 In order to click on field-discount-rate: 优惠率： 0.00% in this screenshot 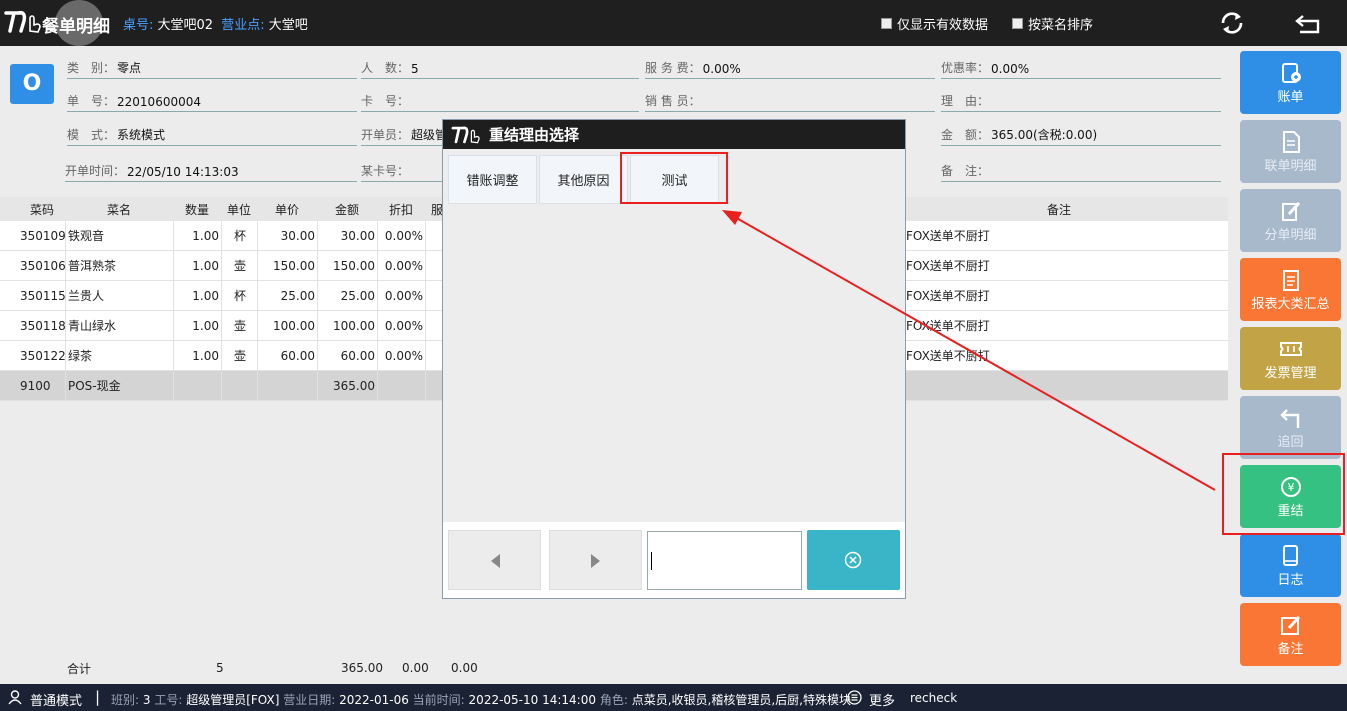, I will do `click(1081, 70)`.